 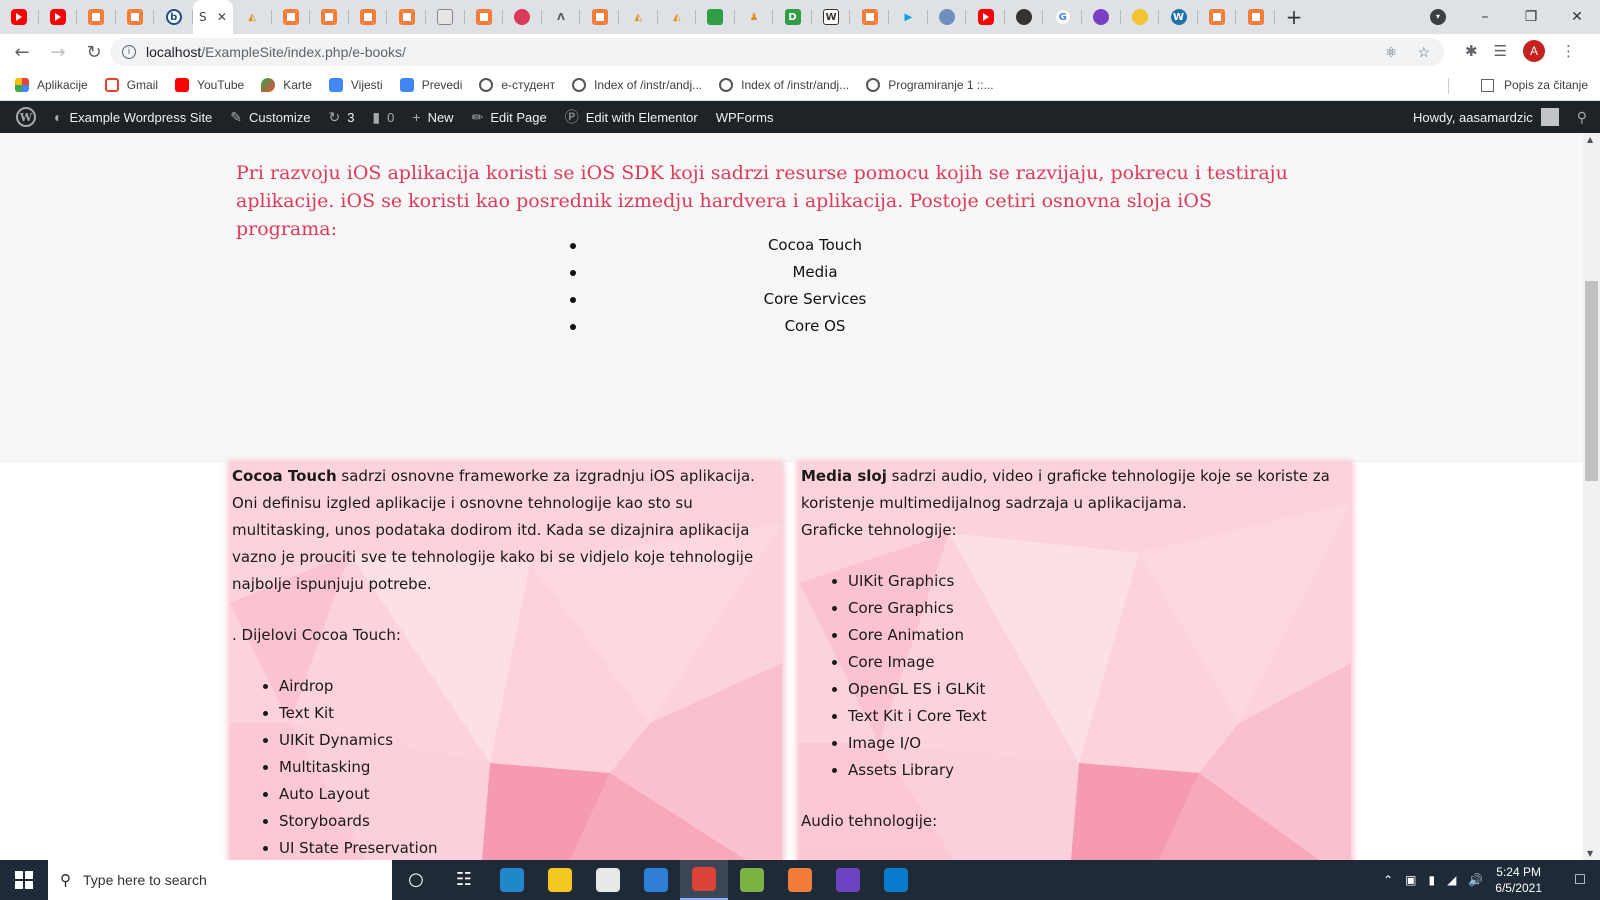 I want to click on volume-icon: 🔊, so click(x=1475, y=880).